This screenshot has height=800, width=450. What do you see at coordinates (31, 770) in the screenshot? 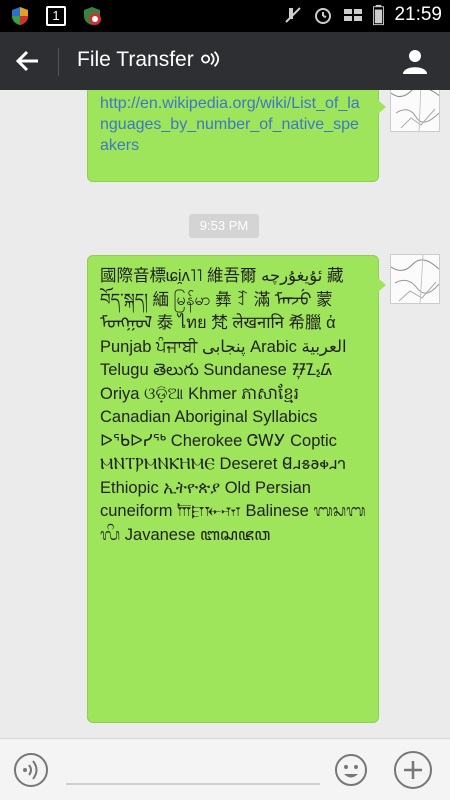
I see `voice-icon` at bounding box center [31, 770].